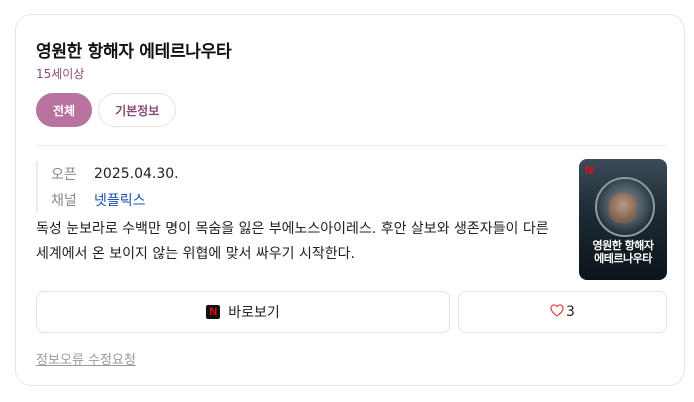 This screenshot has height=402, width=694. Describe the element at coordinates (254, 313) in the screenshot. I see `watch-label: 바로보기` at that location.